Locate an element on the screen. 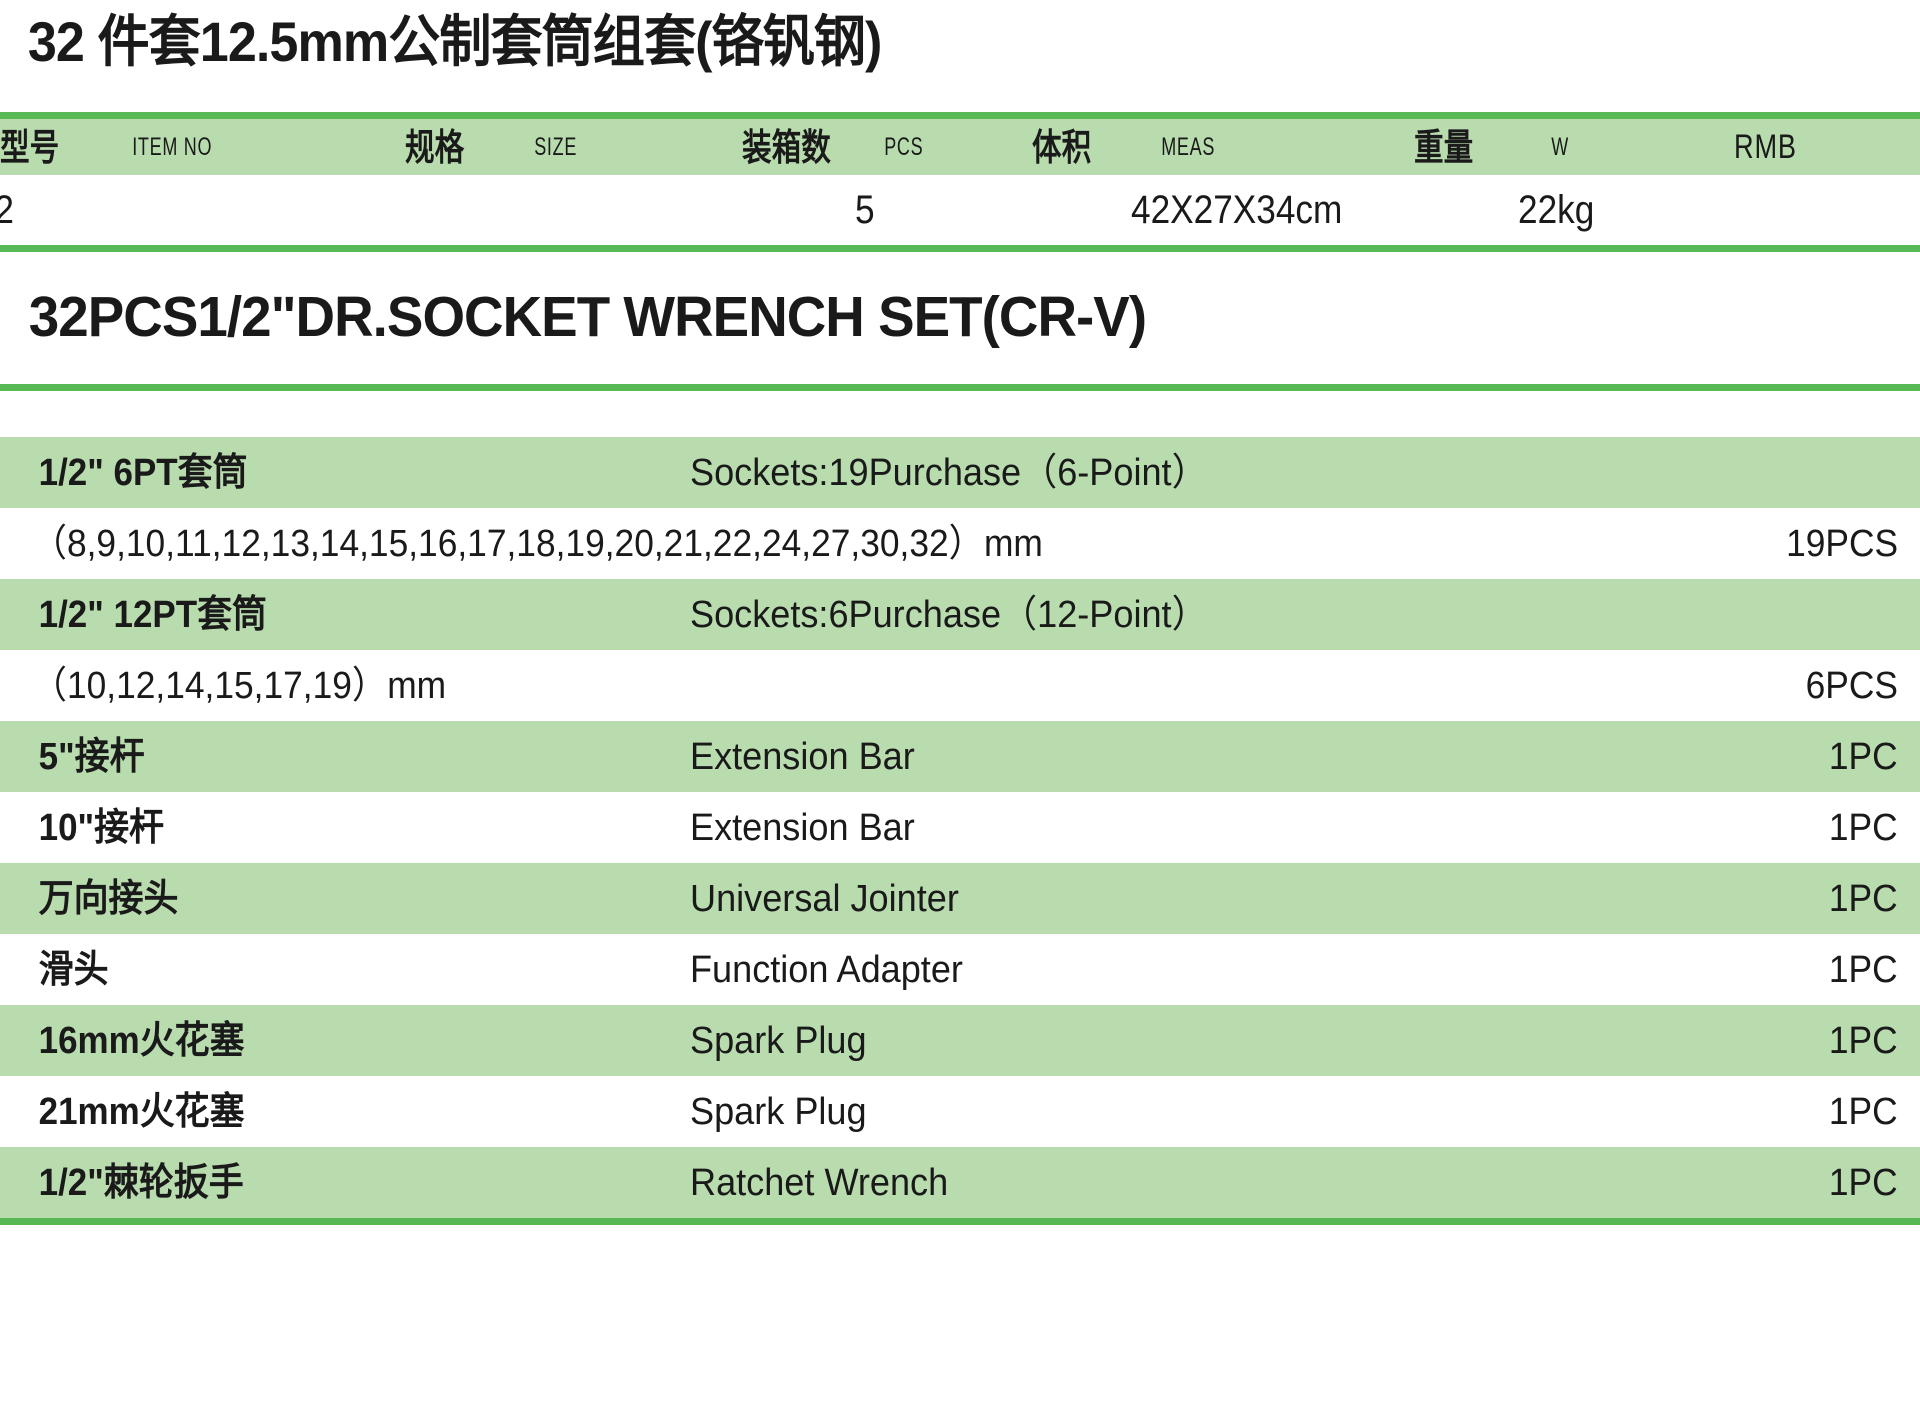 This screenshot has height=1409, width=1920. spec-header-pcs-cn: 装箱数 is located at coordinates (809, 147).